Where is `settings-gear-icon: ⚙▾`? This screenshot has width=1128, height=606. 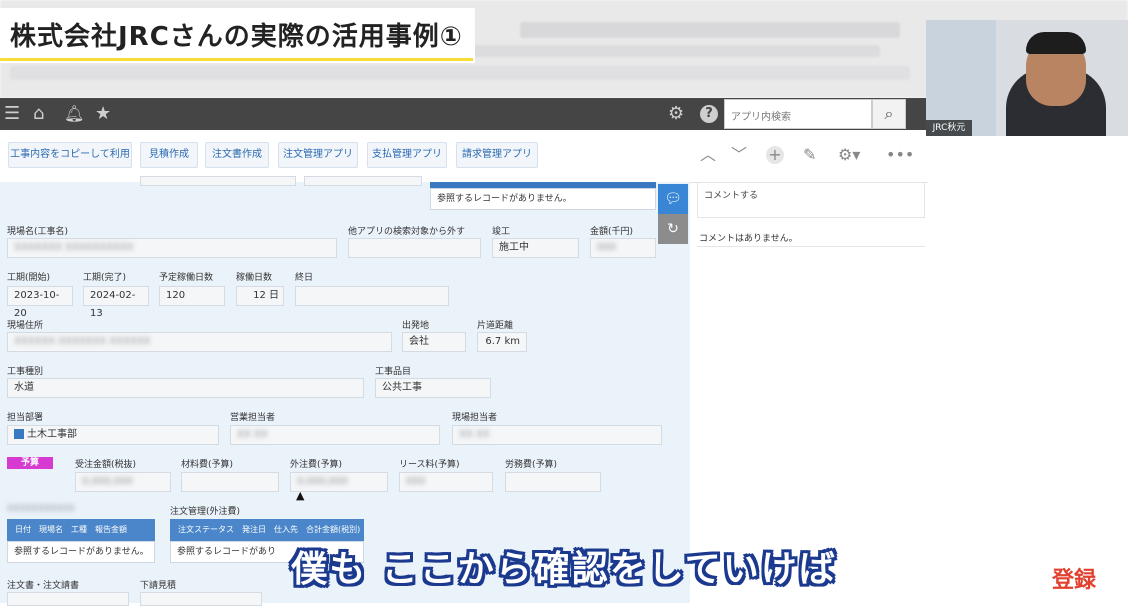 settings-gear-icon: ⚙▾ is located at coordinates (849, 155).